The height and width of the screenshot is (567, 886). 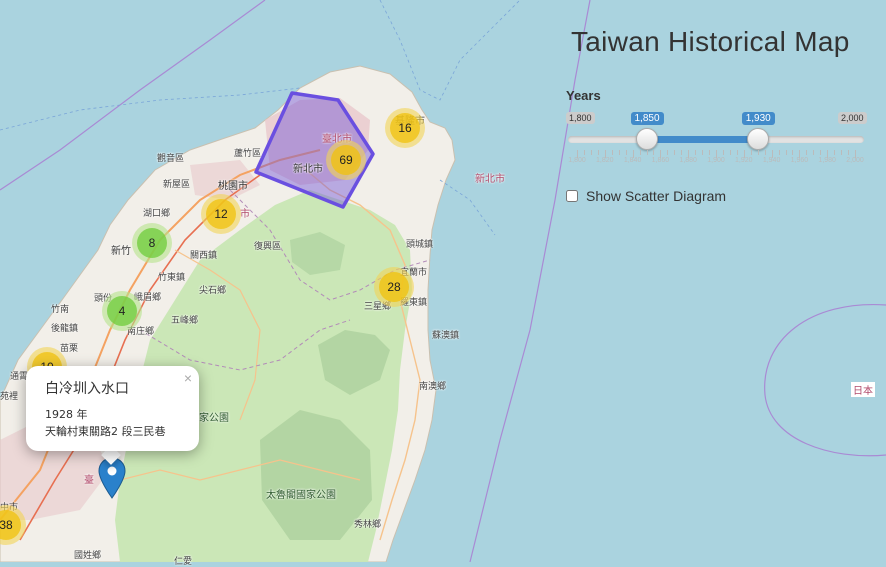 I want to click on label-hsinchu: 新竹, so click(x=121, y=251).